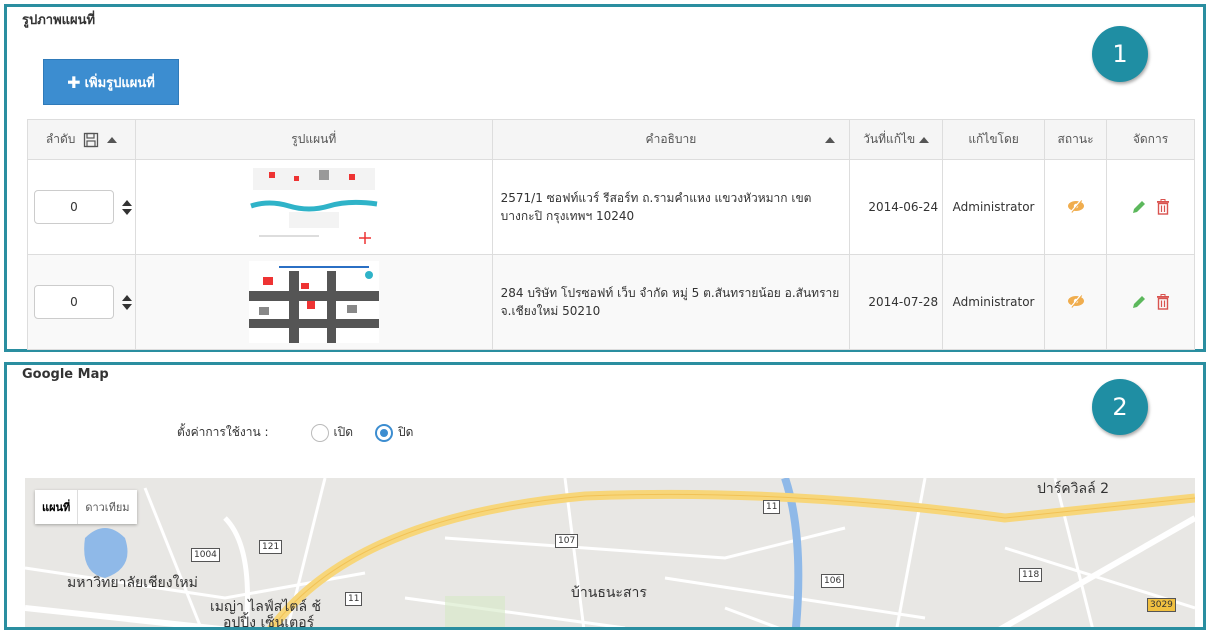 This screenshot has width=1213, height=633. What do you see at coordinates (896, 302) in the screenshot?
I see `date-cell: 2014-07-28` at bounding box center [896, 302].